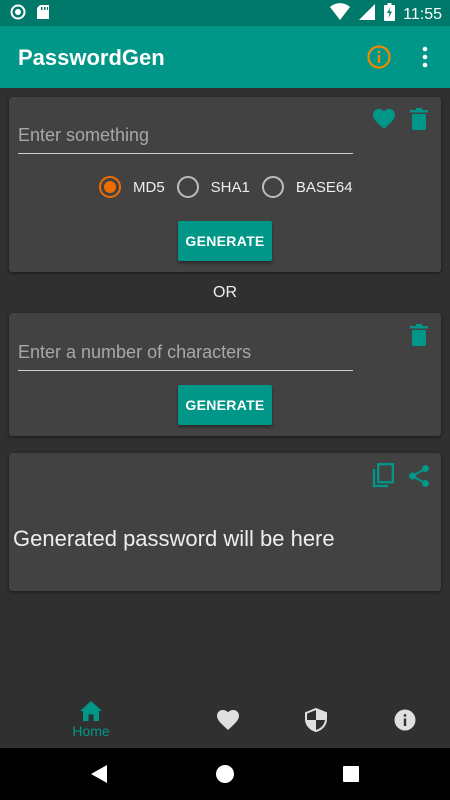 This screenshot has width=450, height=800. I want to click on random-card: GENERATE, so click(225, 374).